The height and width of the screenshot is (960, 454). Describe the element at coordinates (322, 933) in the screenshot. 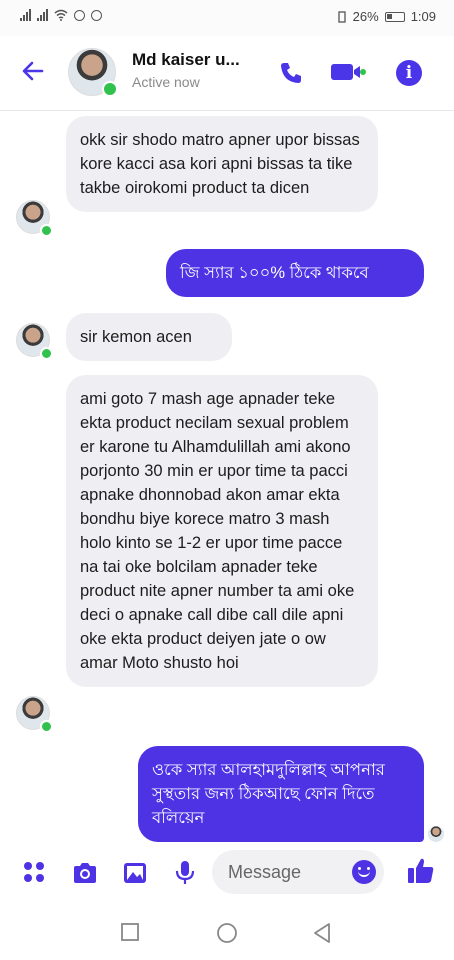

I see `back-icon` at that location.